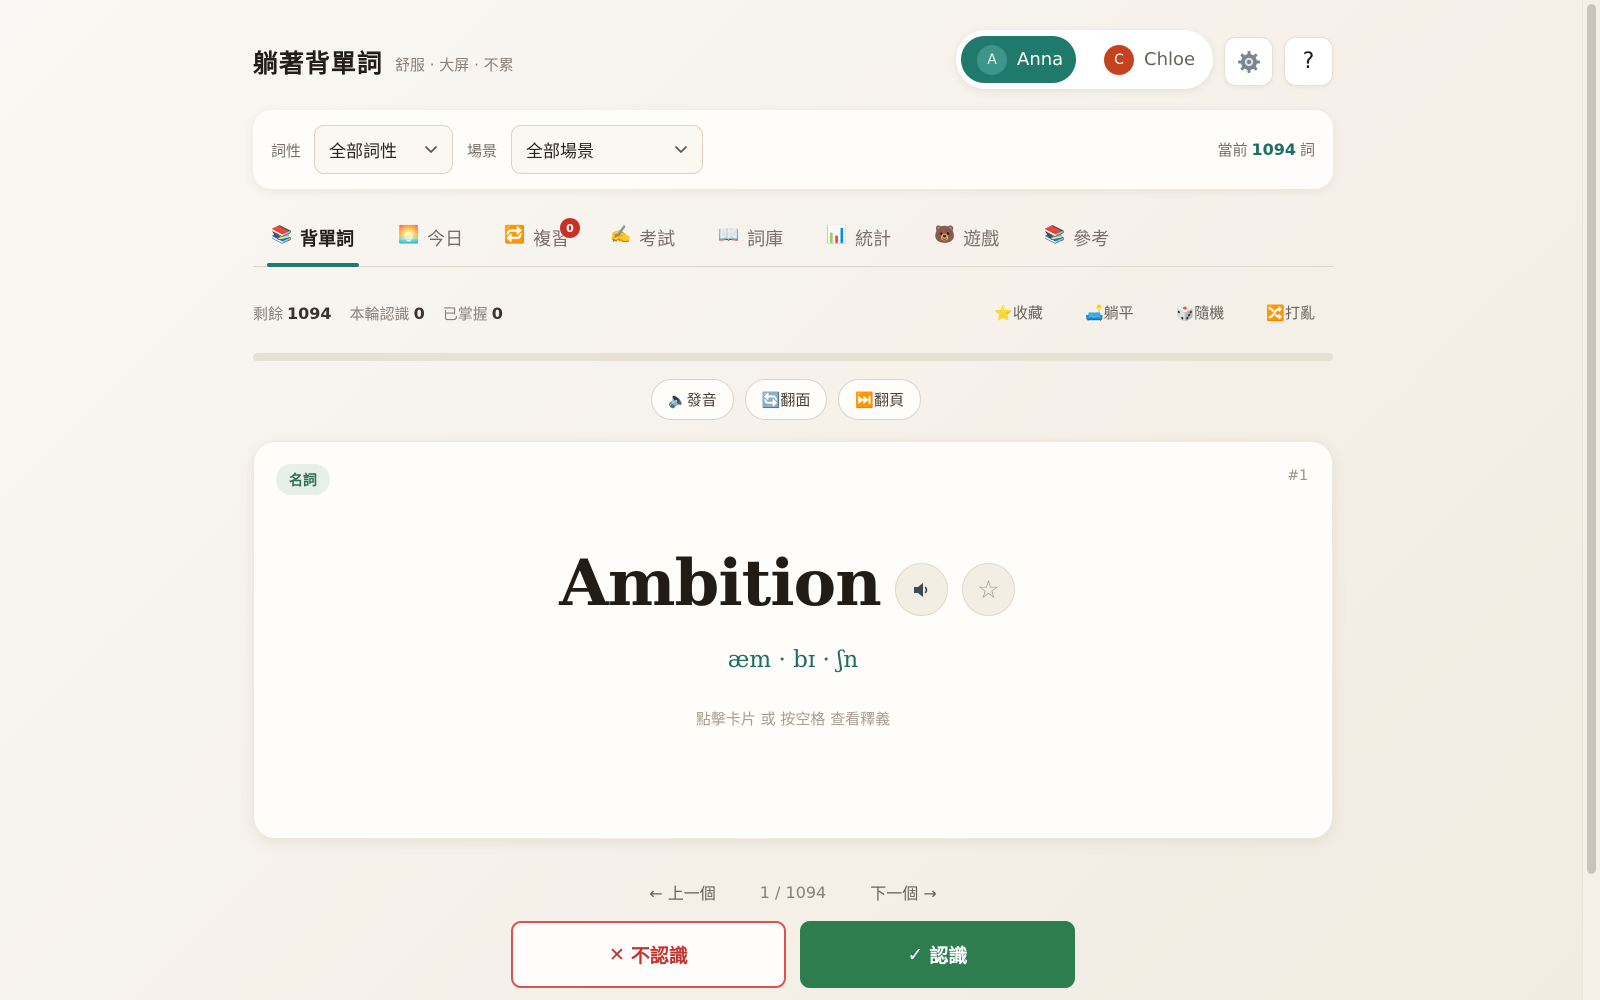  Describe the element at coordinates (560, 152) in the screenshot. I see `scene-select-value: 全部場景` at that location.